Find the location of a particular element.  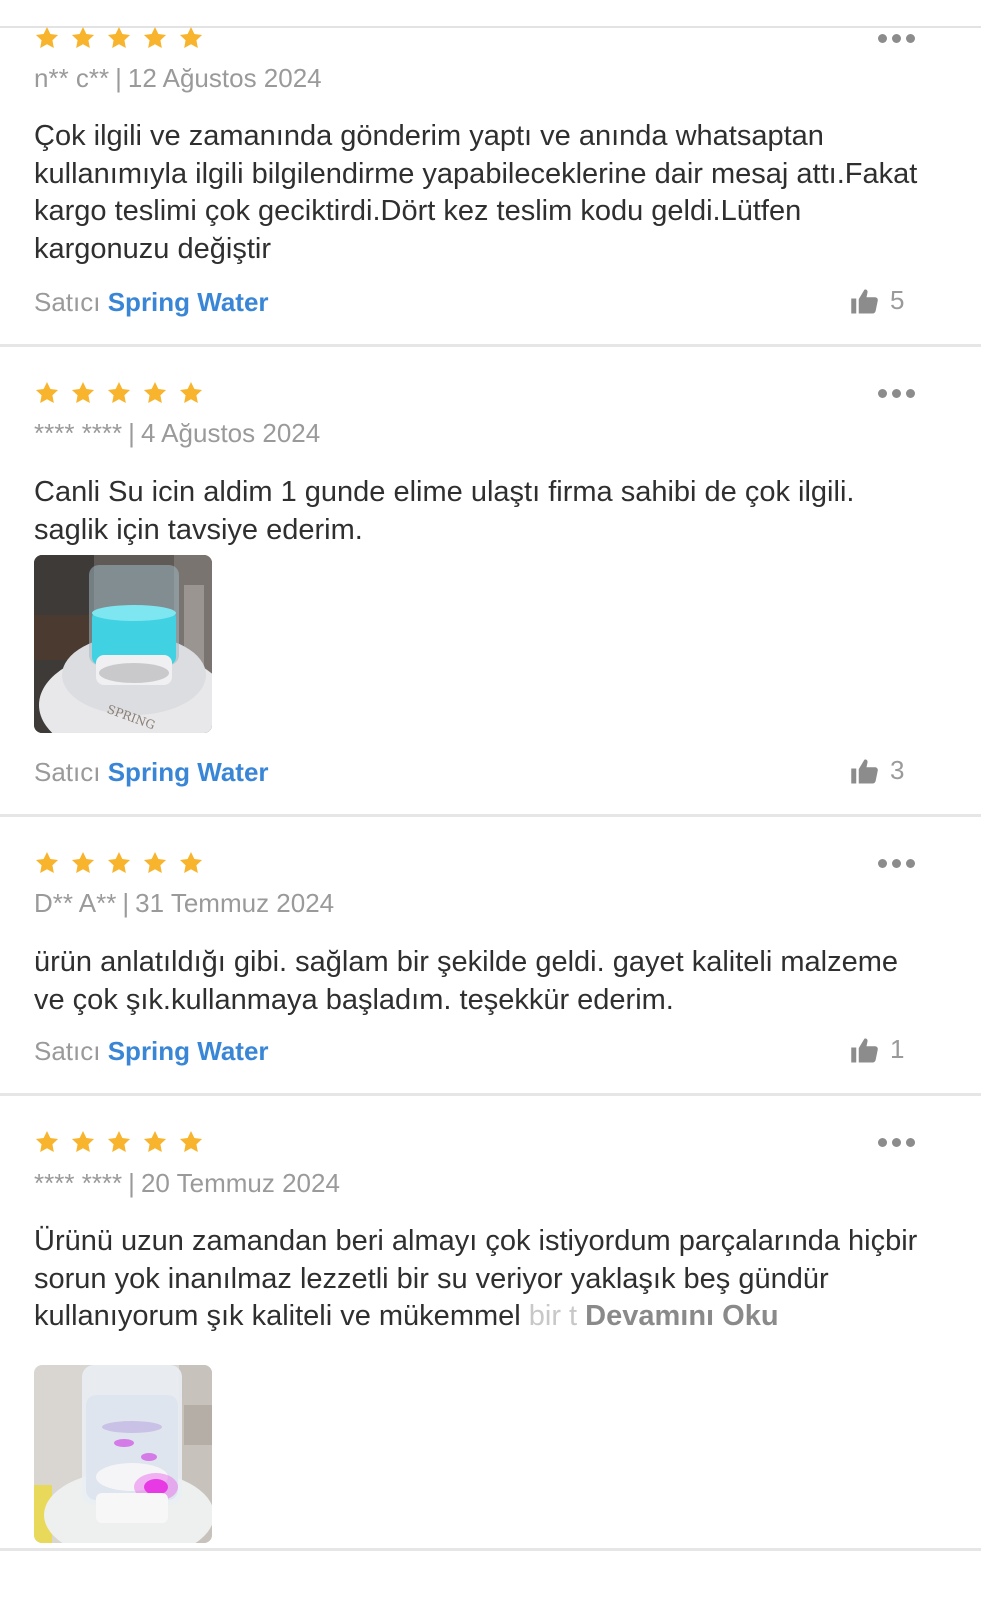

review-meta: n** c** | 12 Ağustos 2024 is located at coordinates (178, 78).